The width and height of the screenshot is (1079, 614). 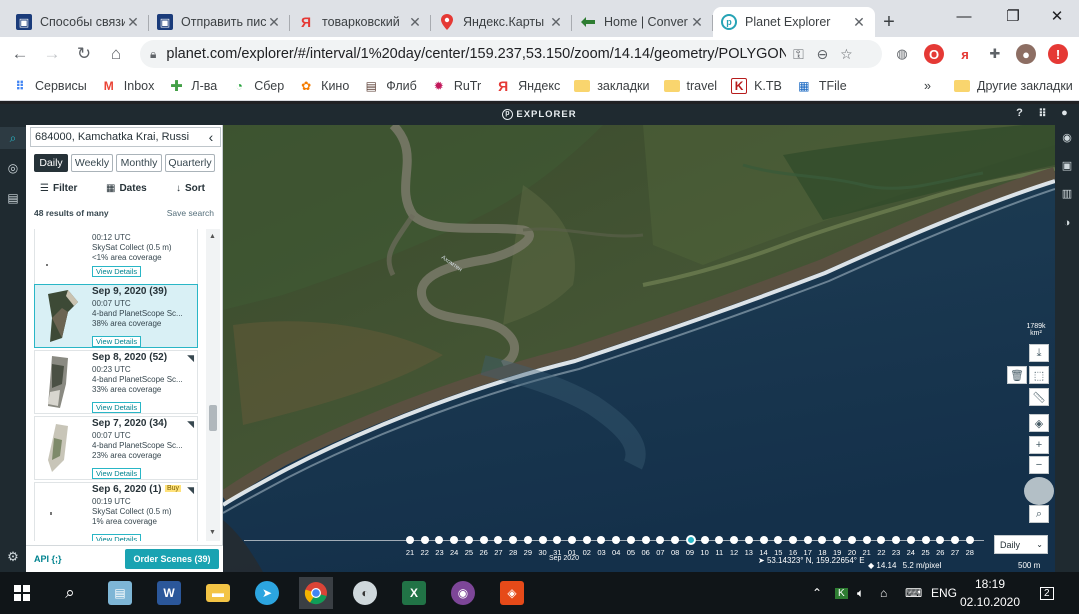 What do you see at coordinates (172, 559) in the screenshot?
I see `order-scenes-button: Order Scenes (39)` at bounding box center [172, 559].